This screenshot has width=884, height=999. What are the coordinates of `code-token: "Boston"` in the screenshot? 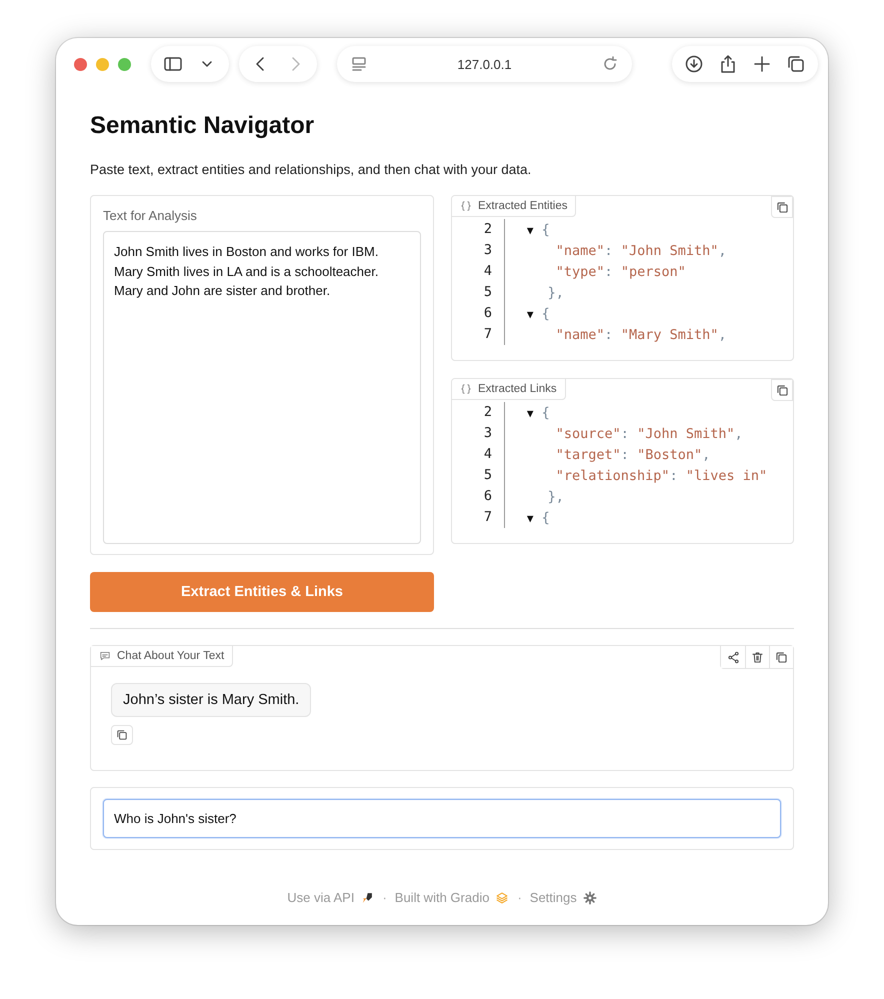 It's located at (669, 454).